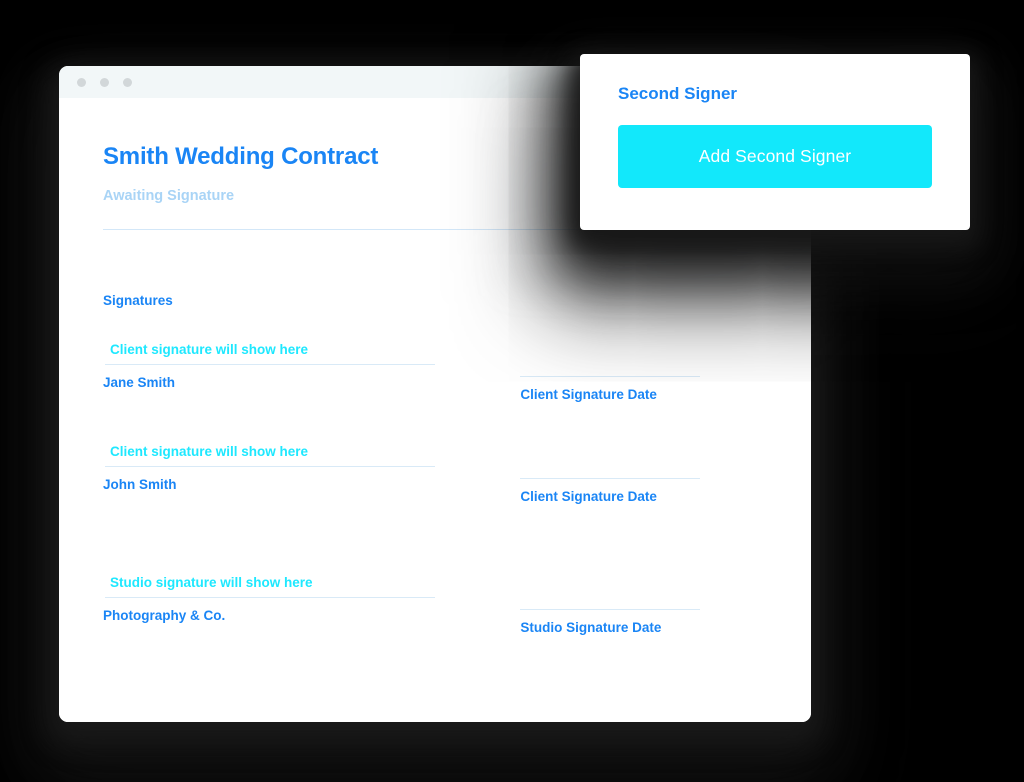 The image size is (1024, 782). I want to click on signature-column-right: Studio Signature Date, so click(643, 605).